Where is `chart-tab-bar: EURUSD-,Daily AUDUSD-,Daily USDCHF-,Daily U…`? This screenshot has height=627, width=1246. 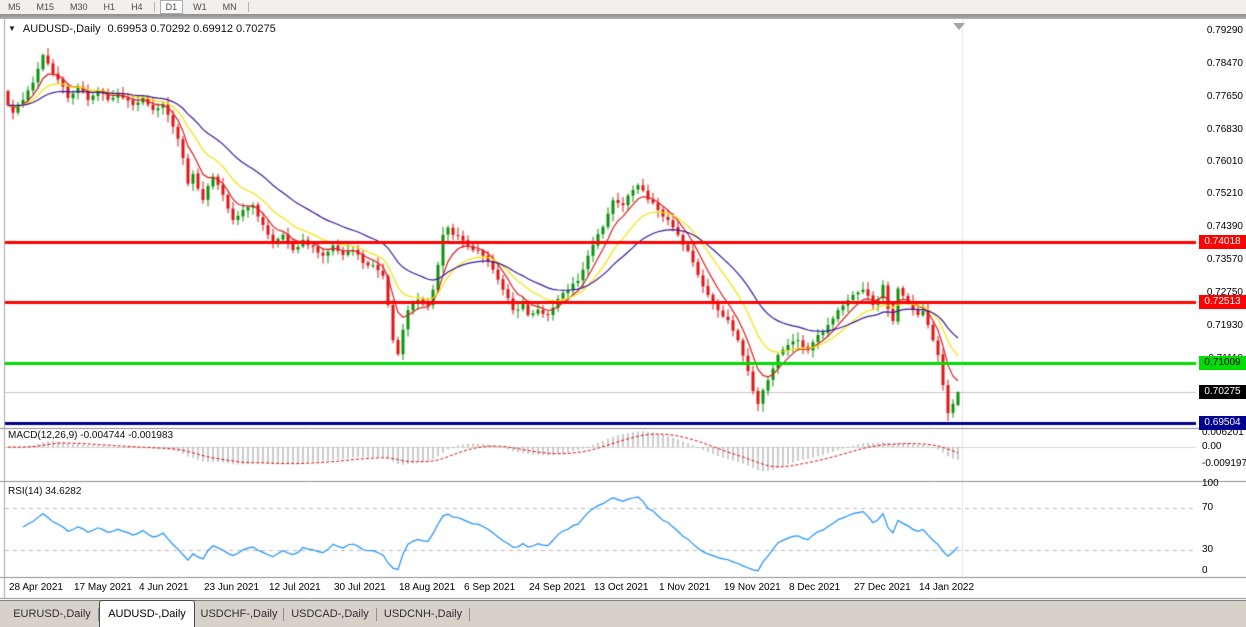
chart-tab-bar: EURUSD-,Daily AUDUSD-,Daily USDCHF-,Daily U… is located at coordinates (623, 613).